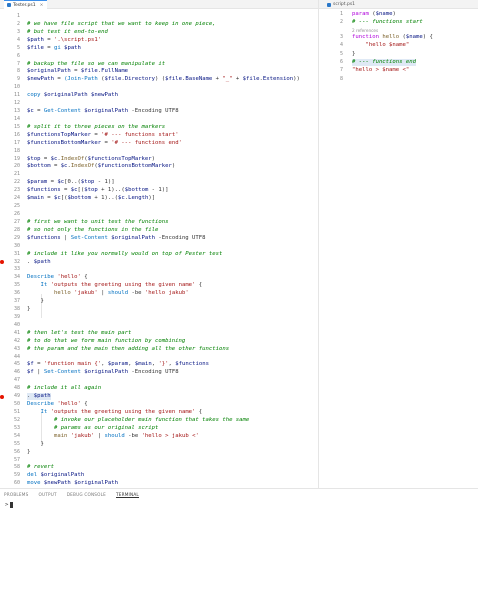  I want to click on code-line: 1 param ($name), so click(398, 14).